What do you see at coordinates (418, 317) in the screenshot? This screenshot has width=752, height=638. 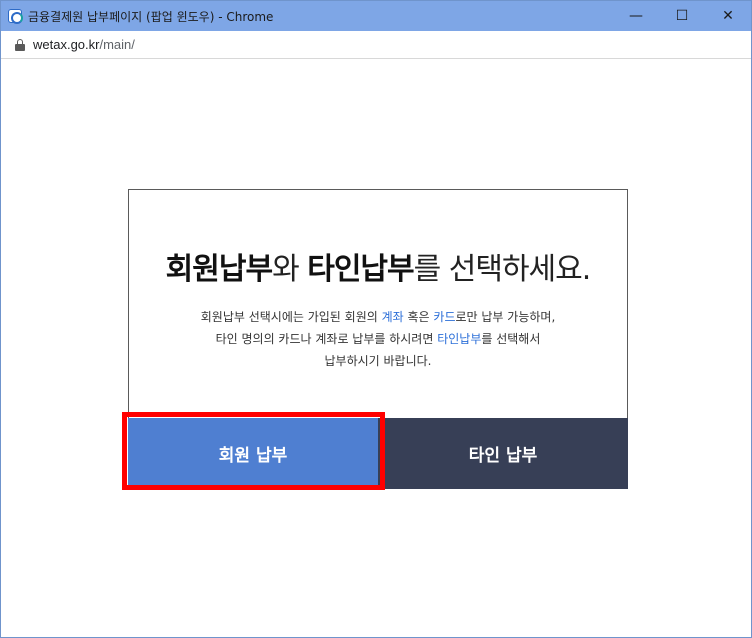 I see `desc-text: 혹은` at bounding box center [418, 317].